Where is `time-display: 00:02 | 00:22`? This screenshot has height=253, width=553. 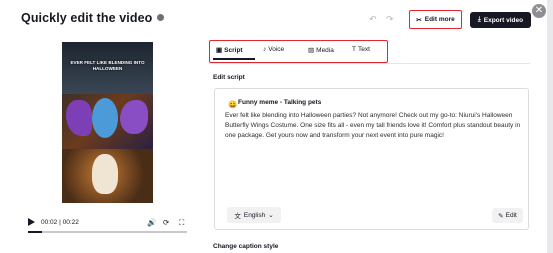
time-display: 00:02 | 00:22 is located at coordinates (60, 222).